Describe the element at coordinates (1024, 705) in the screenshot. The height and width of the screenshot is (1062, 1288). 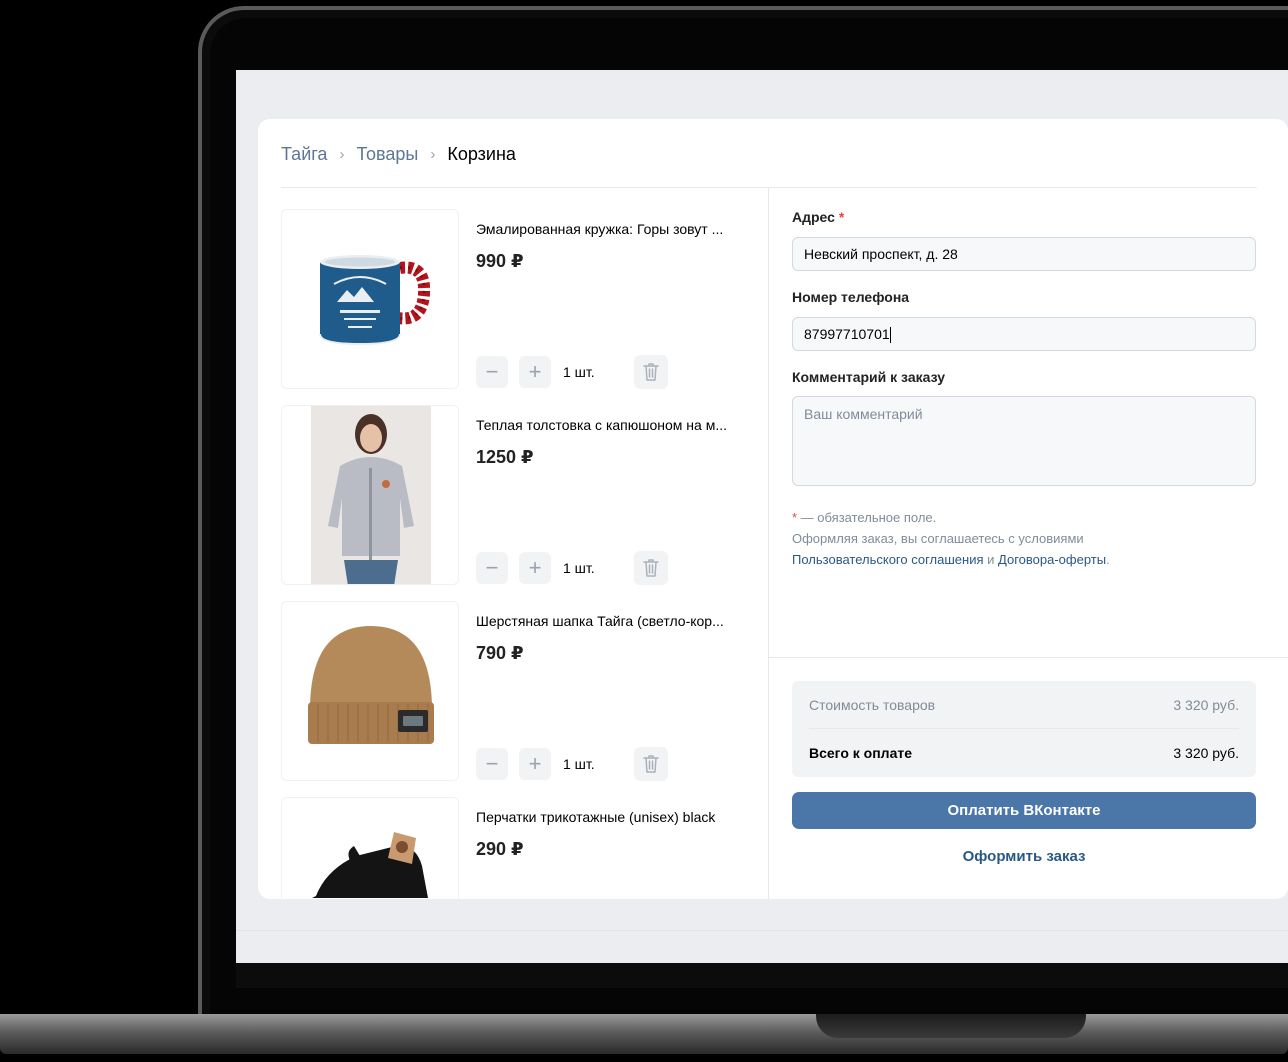
I see `goods-cost-row: Стоимость товаров 3 320 руб.` at that location.